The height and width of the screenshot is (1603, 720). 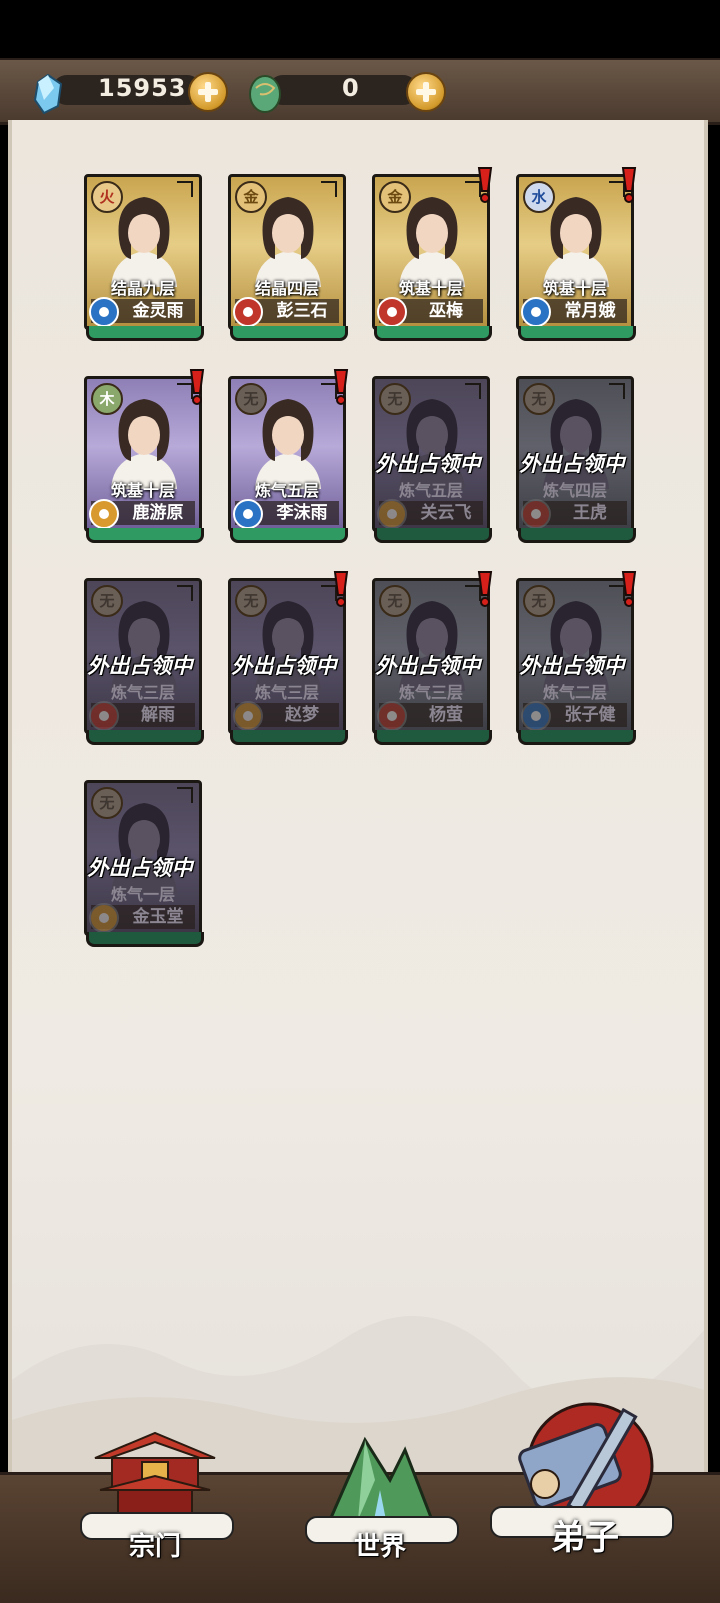 What do you see at coordinates (381, 1479) in the screenshot?
I see `mountain-icon` at bounding box center [381, 1479].